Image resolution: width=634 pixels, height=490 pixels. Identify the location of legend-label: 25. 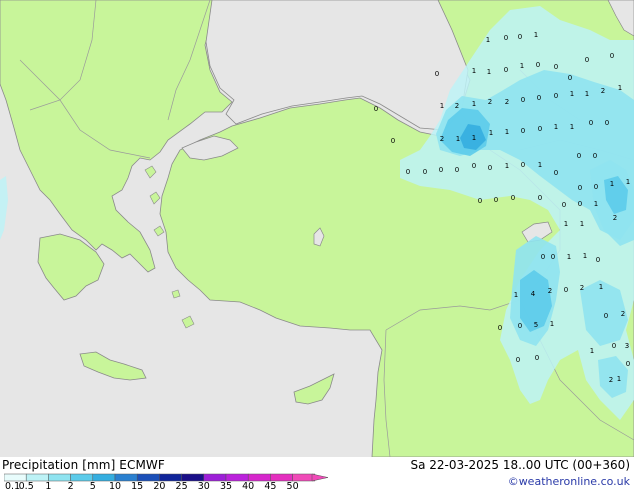
(182, 485).